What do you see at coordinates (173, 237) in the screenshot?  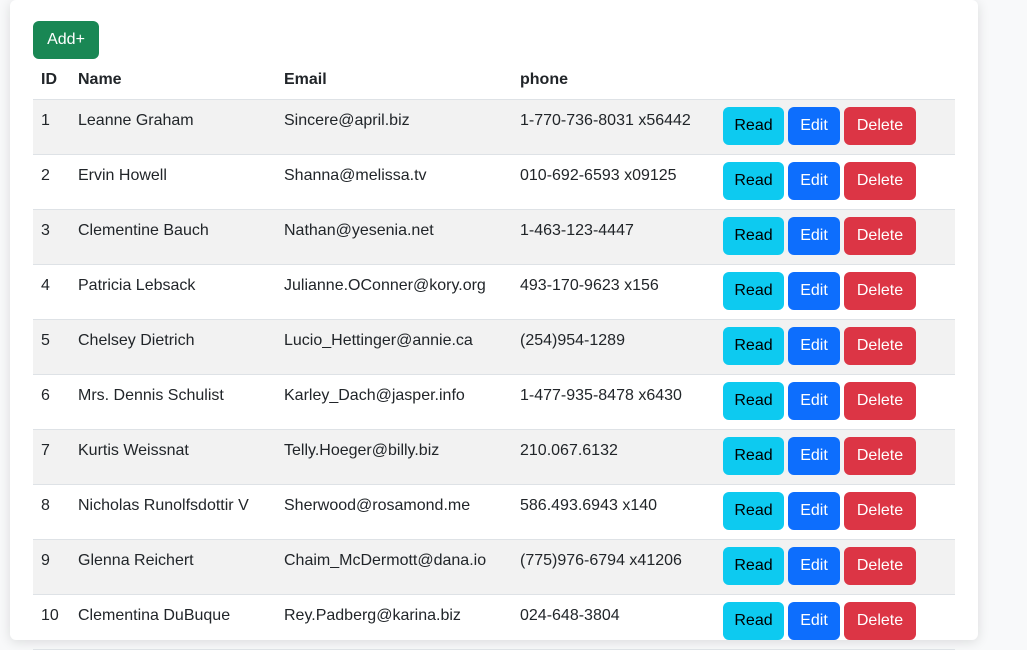 I see `cell-name: Clementine Bauch` at bounding box center [173, 237].